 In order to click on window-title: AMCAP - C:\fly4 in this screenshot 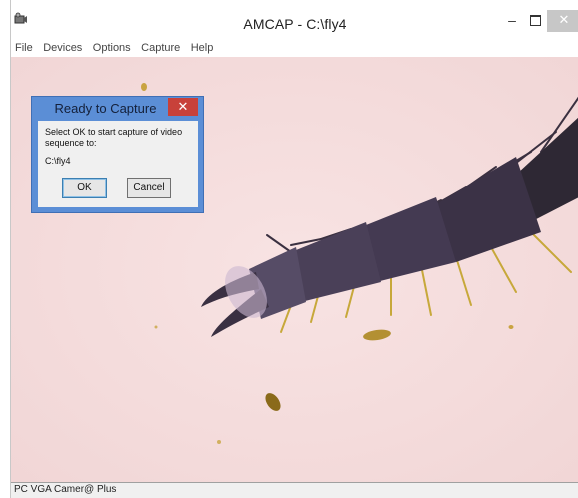, I will do `click(295, 24)`.